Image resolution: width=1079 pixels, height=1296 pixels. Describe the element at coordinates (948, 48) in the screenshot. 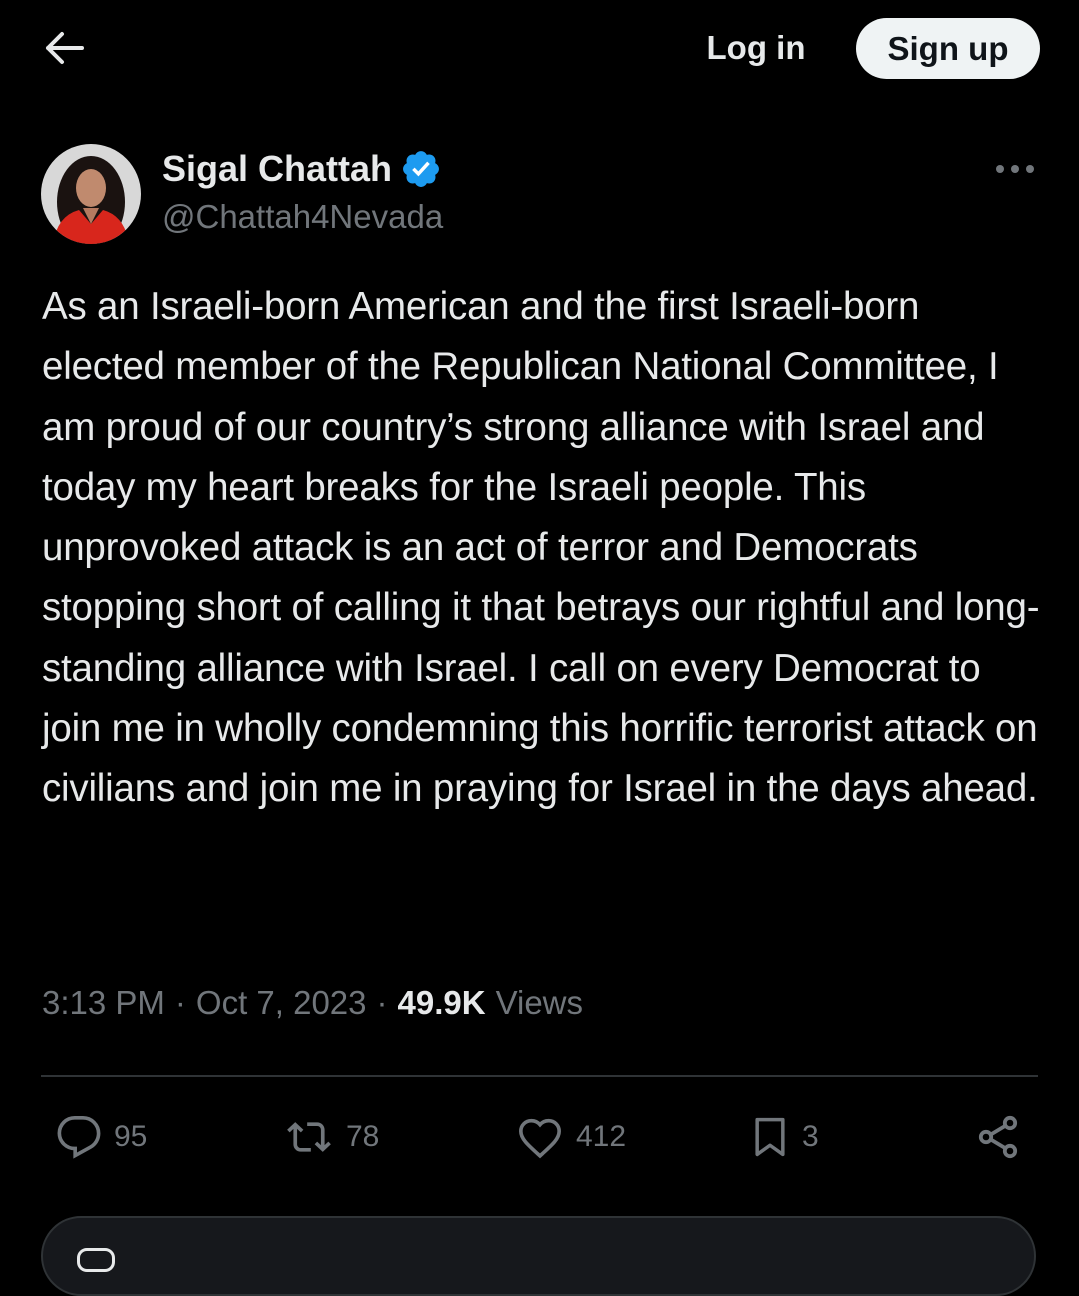

I see `signup-button: Sign up` at that location.